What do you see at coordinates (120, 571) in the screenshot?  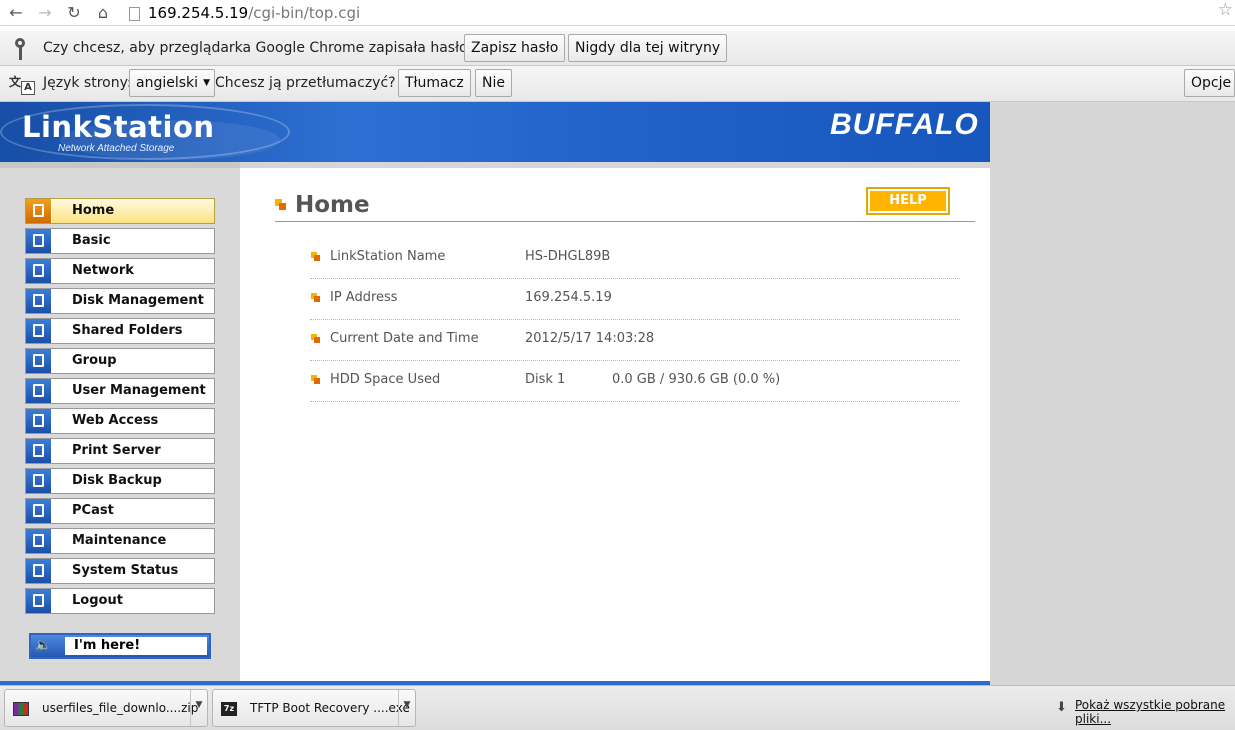 I see `sidebar-item-system-status: System Status` at bounding box center [120, 571].